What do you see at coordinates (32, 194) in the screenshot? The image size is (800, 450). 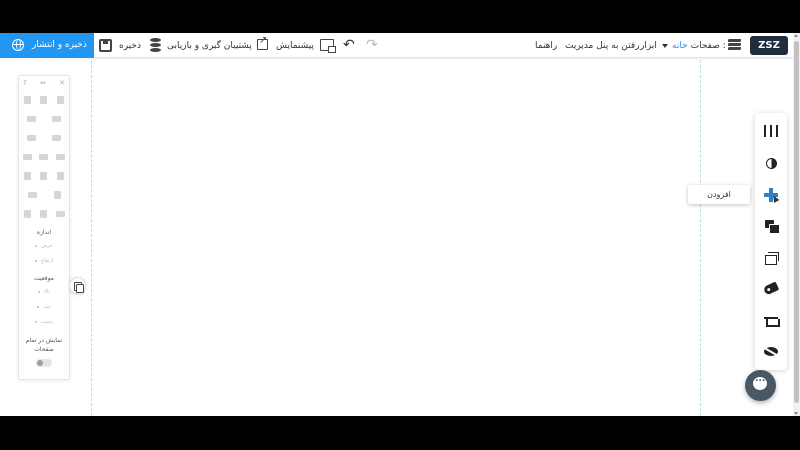 I see `distribute-h-icon` at bounding box center [32, 194].